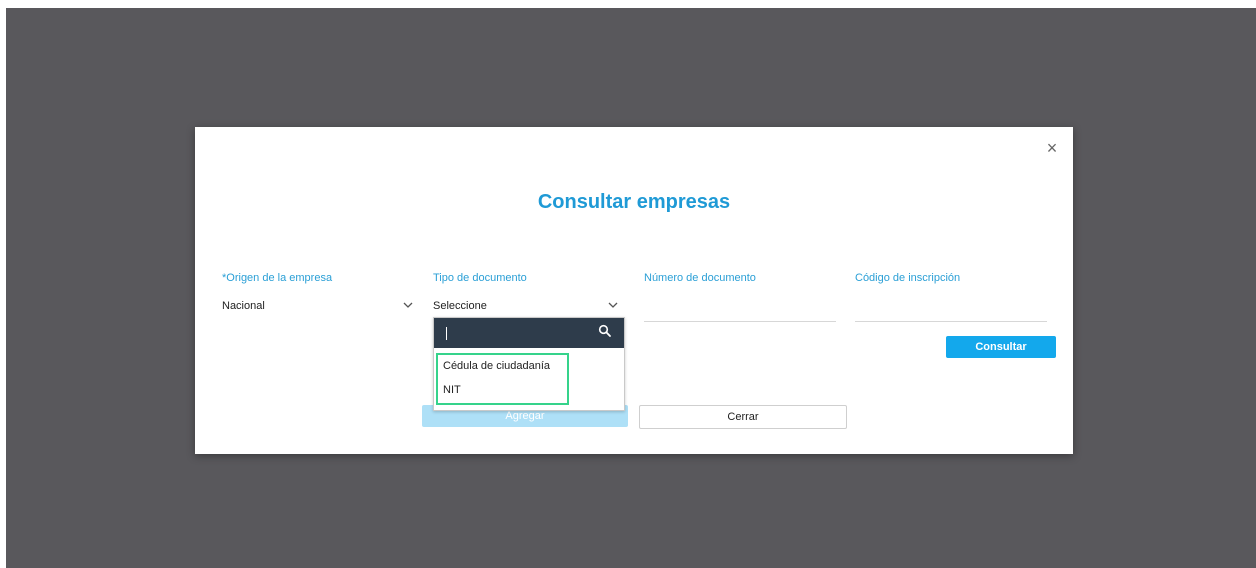 Image resolution: width=1256 pixels, height=568 pixels. What do you see at coordinates (529, 309) in the screenshot?
I see `tipo-documento-select: Seleccione` at bounding box center [529, 309].